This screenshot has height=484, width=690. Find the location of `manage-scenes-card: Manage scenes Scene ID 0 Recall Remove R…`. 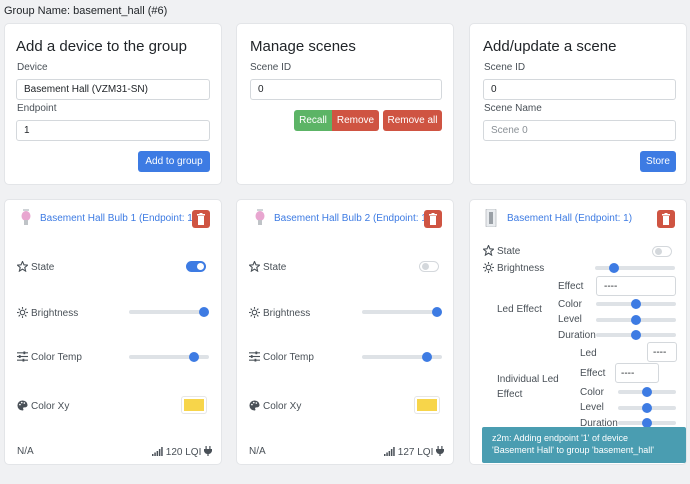

manage-scenes-card: Manage scenes Scene ID 0 Recall Remove R… is located at coordinates (345, 104).